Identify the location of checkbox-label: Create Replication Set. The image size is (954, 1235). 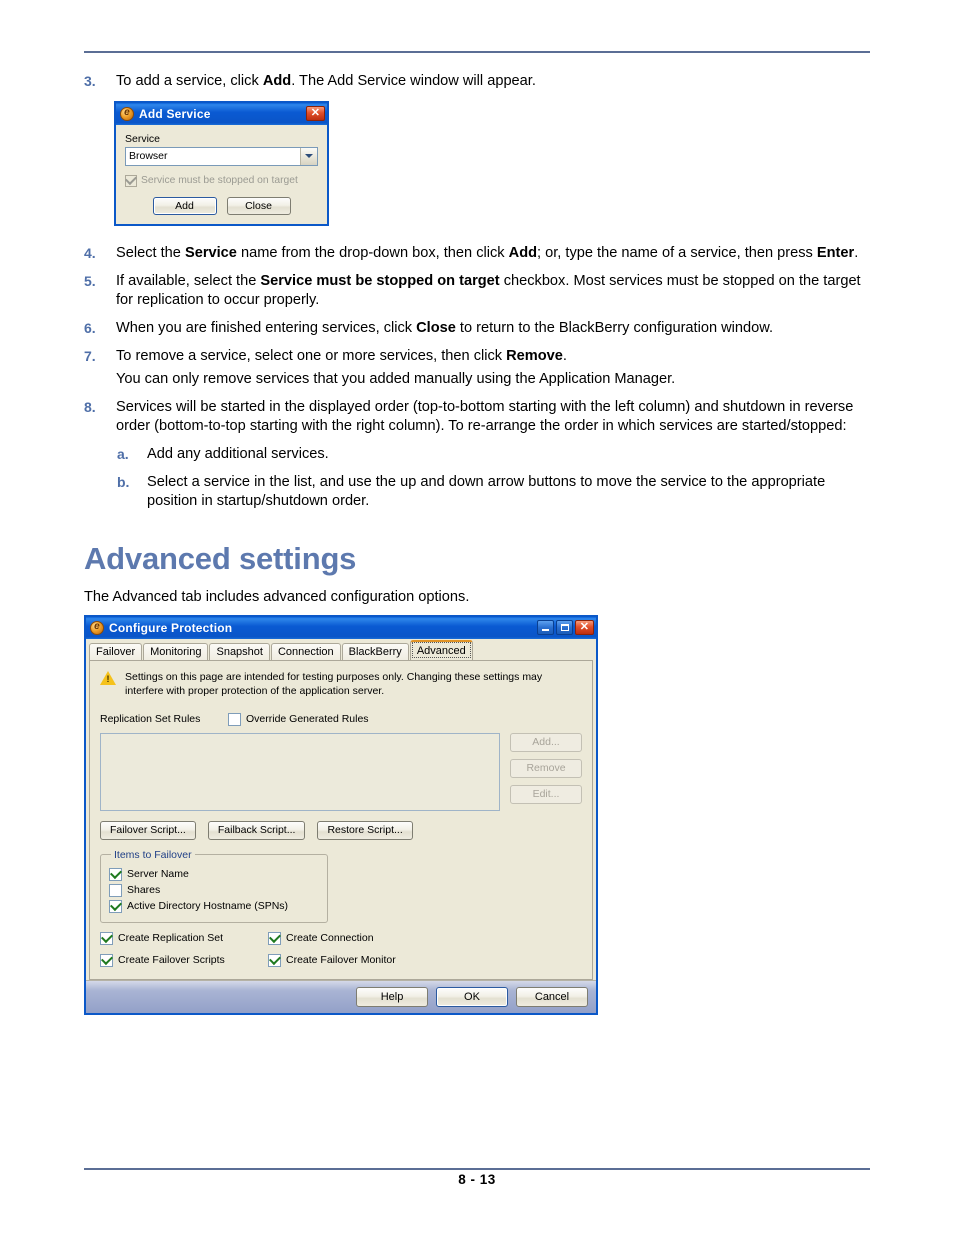
(171, 938).